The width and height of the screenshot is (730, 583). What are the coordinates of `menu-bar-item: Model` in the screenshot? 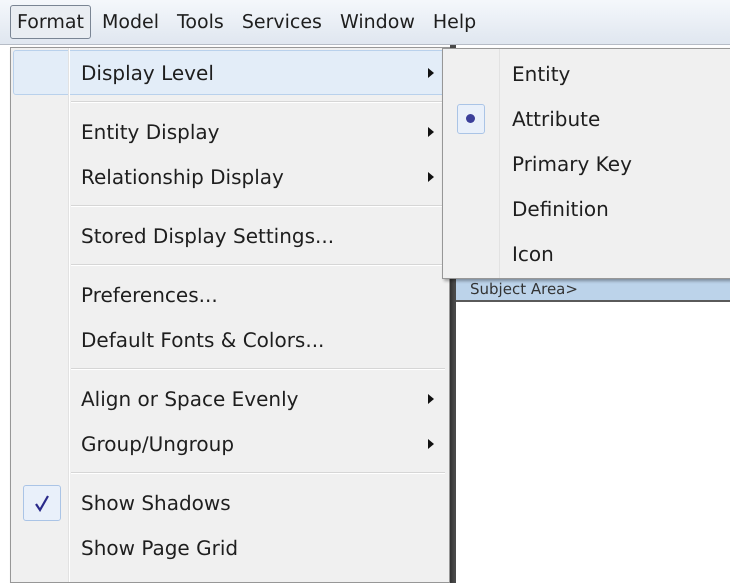 It's located at (130, 22).